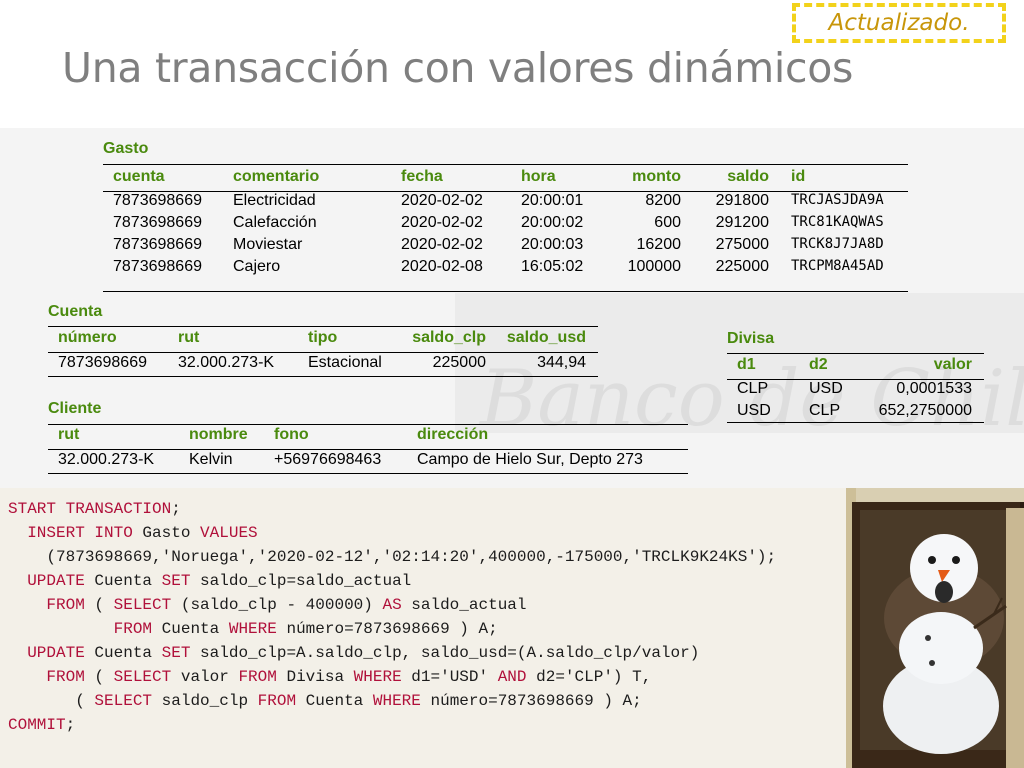 The width and height of the screenshot is (1024, 768). Describe the element at coordinates (126, 148) in the screenshot. I see `gasto-caption: Gasto` at that location.